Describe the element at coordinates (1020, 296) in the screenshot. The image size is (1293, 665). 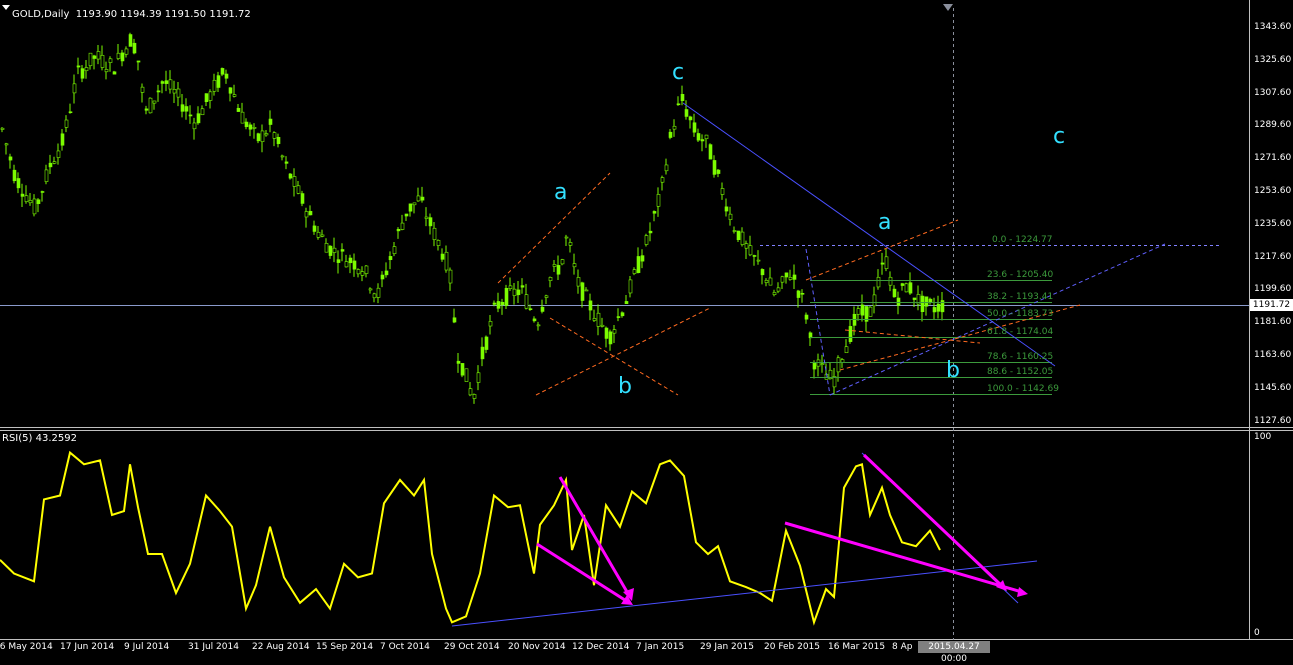
I see `fib-level-label: 38.2 - 1193.41` at that location.